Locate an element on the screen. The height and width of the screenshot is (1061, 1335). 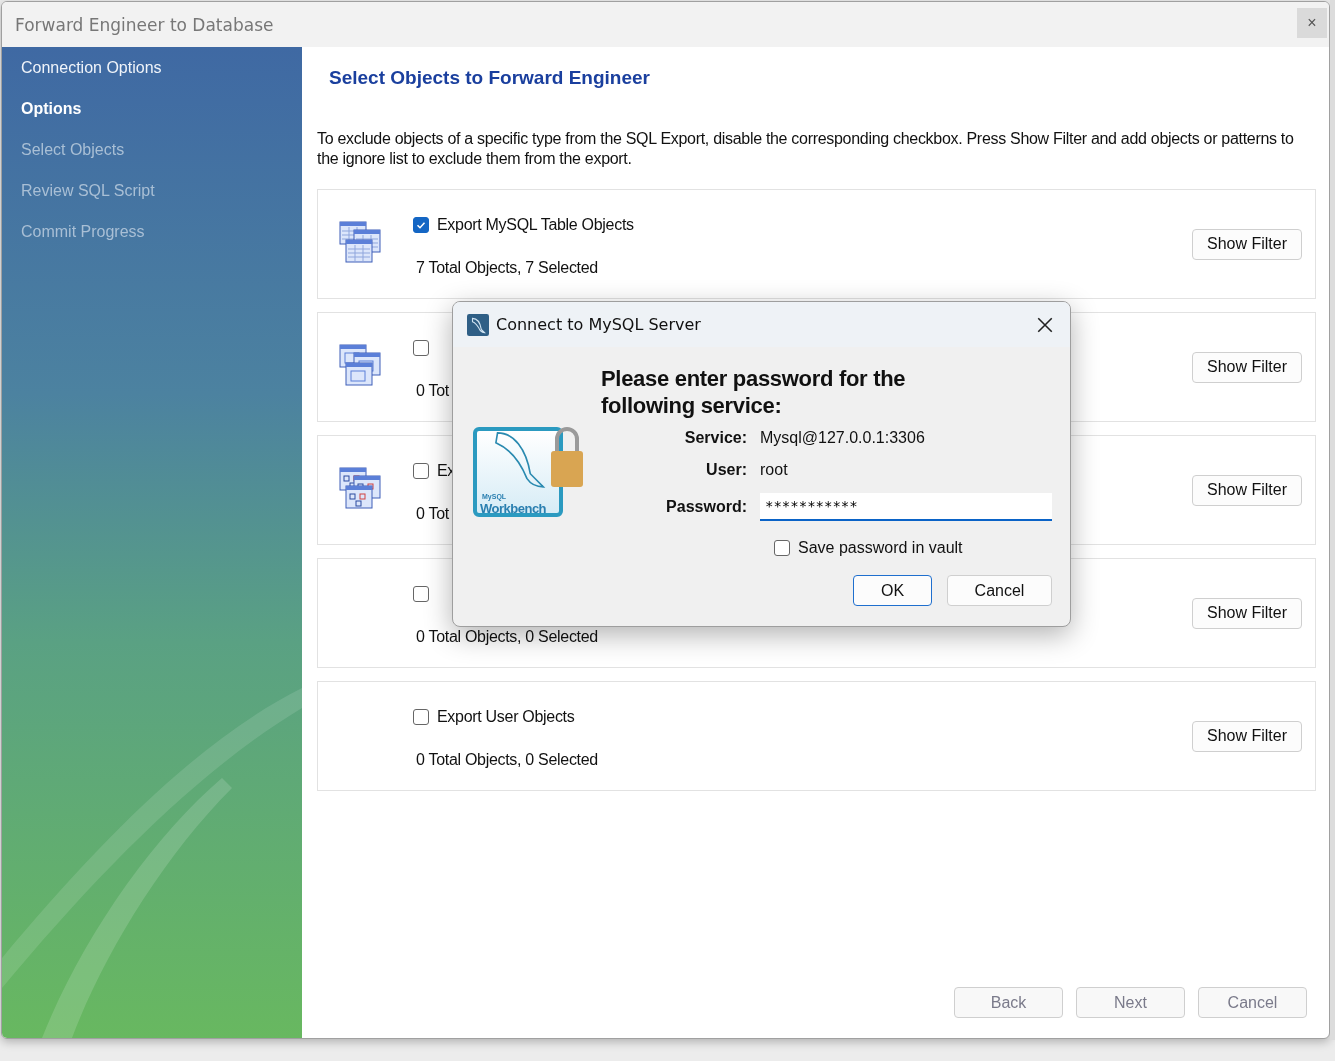
sidebar-item: Connection Options is located at coordinates (152, 76).